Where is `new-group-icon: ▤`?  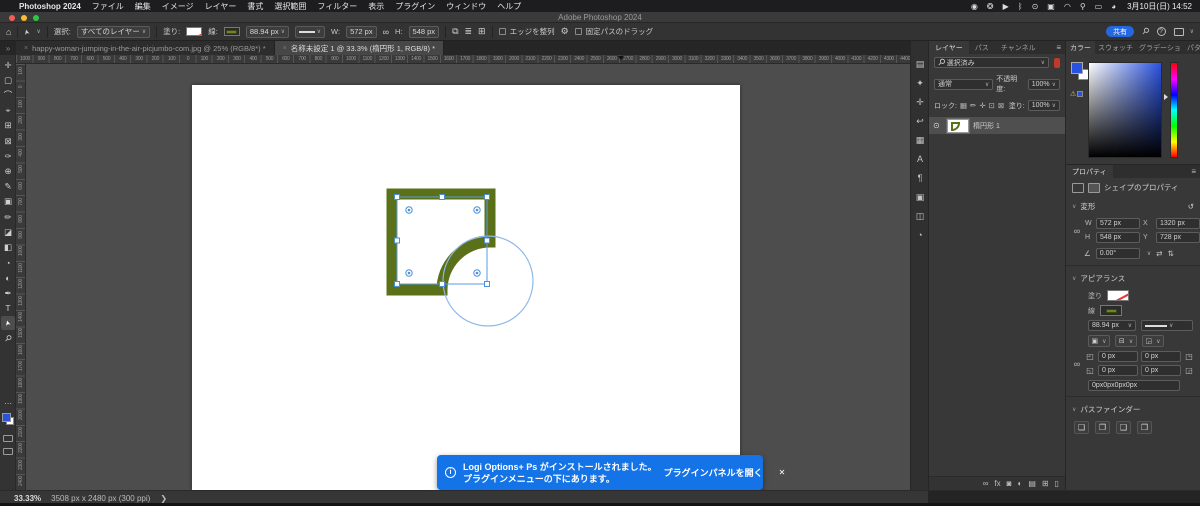 new-group-icon: ▤ is located at coordinates (1032, 484).